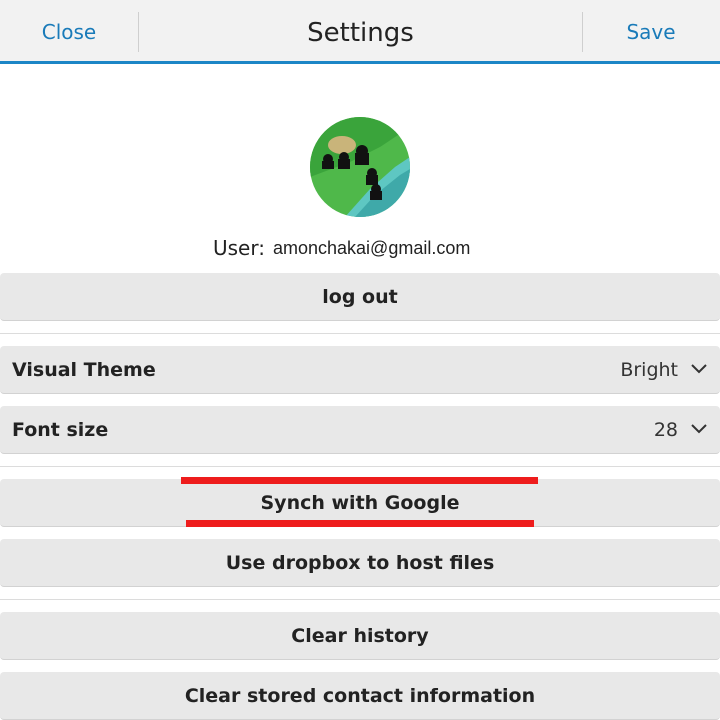 This screenshot has height=720, width=720. Describe the element at coordinates (360, 523) in the screenshot. I see `annotation-underline-bottom` at that location.